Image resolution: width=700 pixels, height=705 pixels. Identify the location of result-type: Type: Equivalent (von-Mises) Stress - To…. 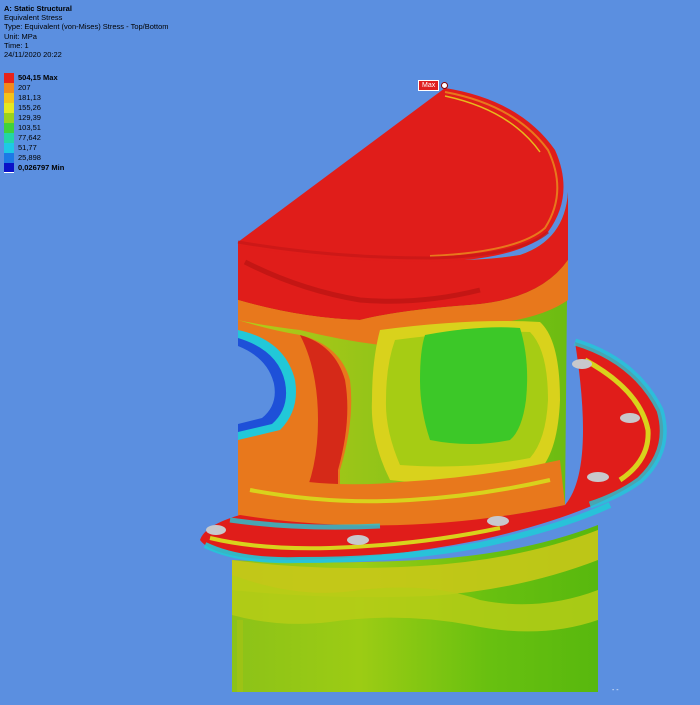
(86, 27).